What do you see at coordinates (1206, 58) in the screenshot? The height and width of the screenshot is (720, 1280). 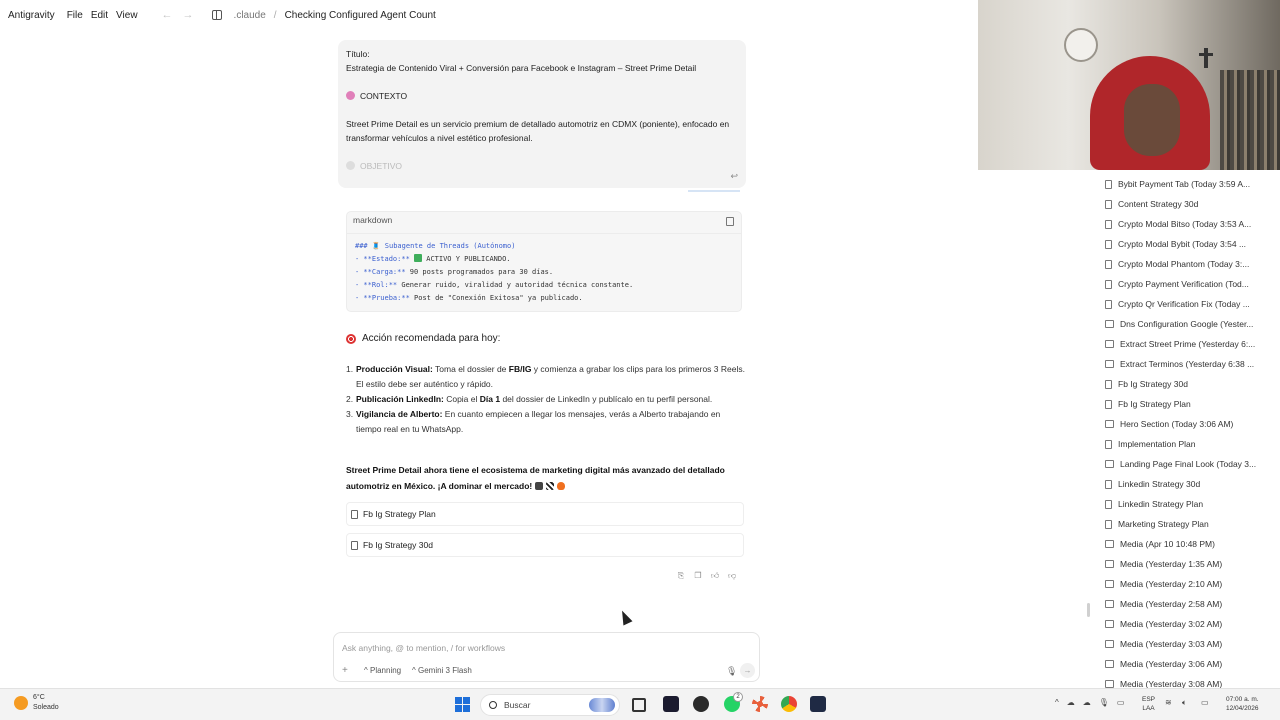 I see `wall-cross` at bounding box center [1206, 58].